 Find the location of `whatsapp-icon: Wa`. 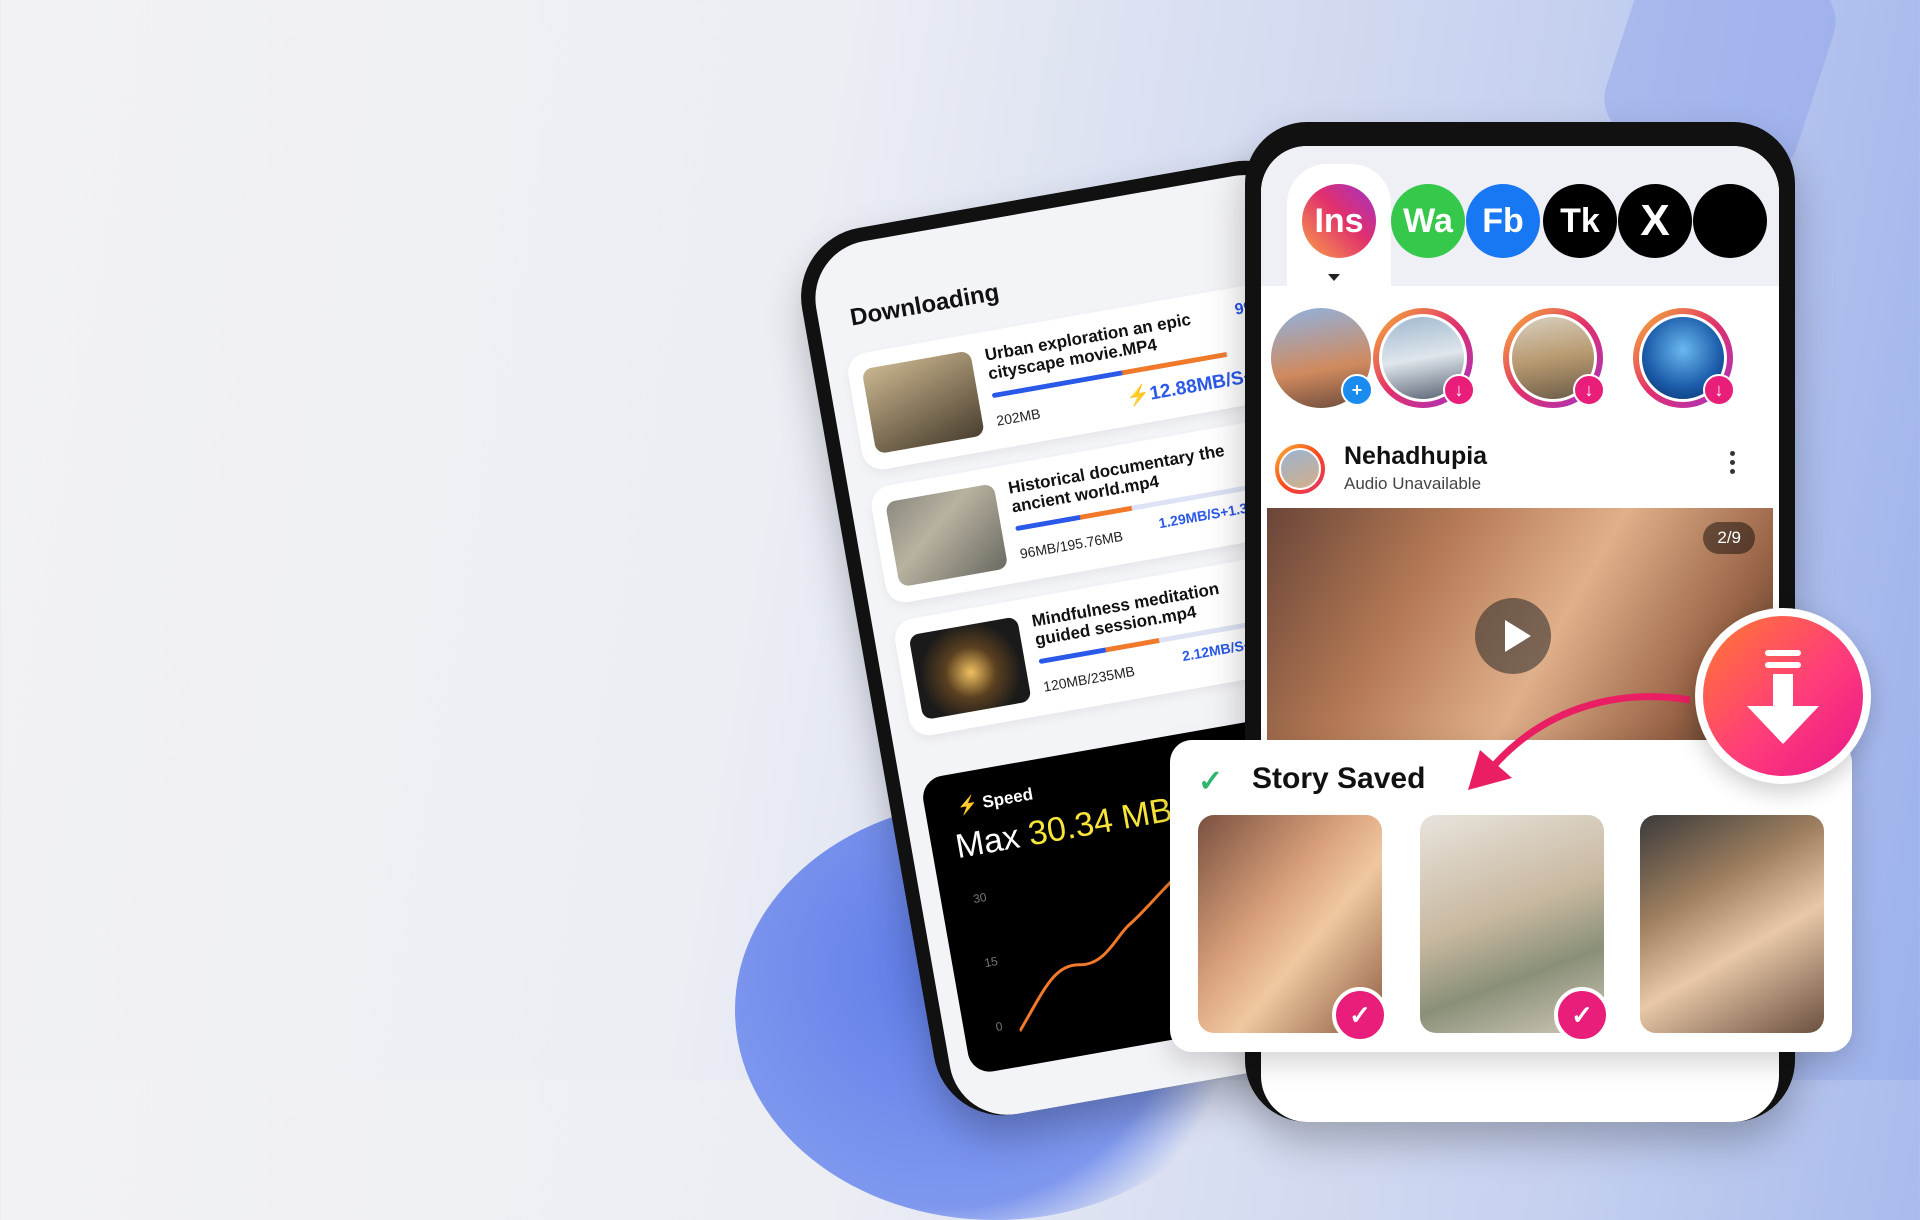

whatsapp-icon: Wa is located at coordinates (1428, 221).